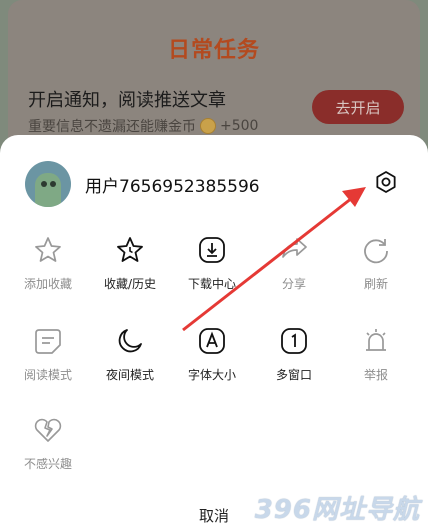 This screenshot has width=428, height=532. What do you see at coordinates (213, 50) in the screenshot?
I see `daily-task-title: 日常任务` at bounding box center [213, 50].